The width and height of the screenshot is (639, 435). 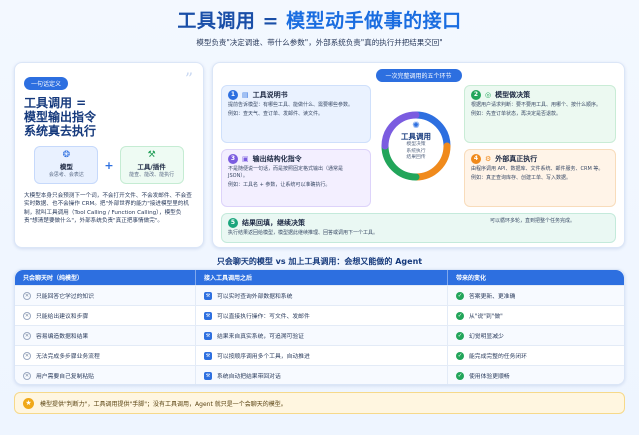 What do you see at coordinates (66, 175) in the screenshot?
I see `model-sub: 会思考、会表达` at bounding box center [66, 175].